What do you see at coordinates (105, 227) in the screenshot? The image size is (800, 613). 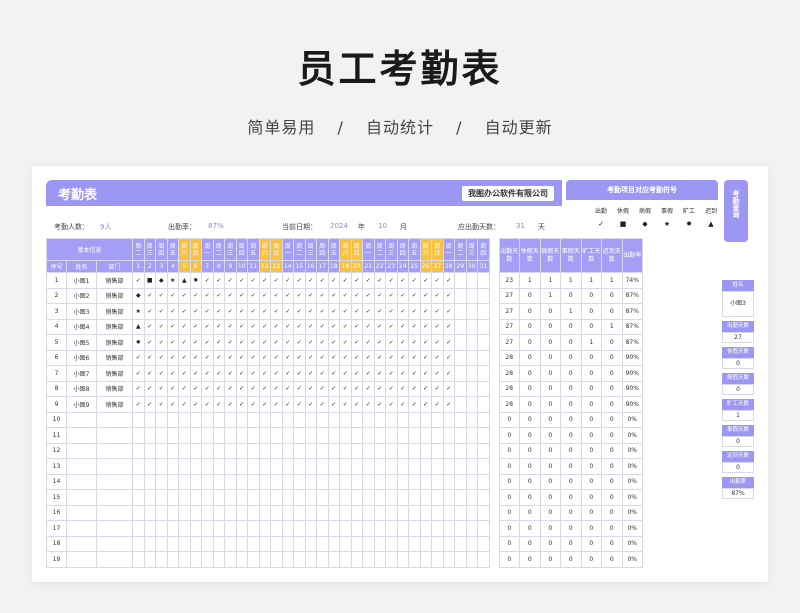 I see `headcount-value: 9人` at bounding box center [105, 227].